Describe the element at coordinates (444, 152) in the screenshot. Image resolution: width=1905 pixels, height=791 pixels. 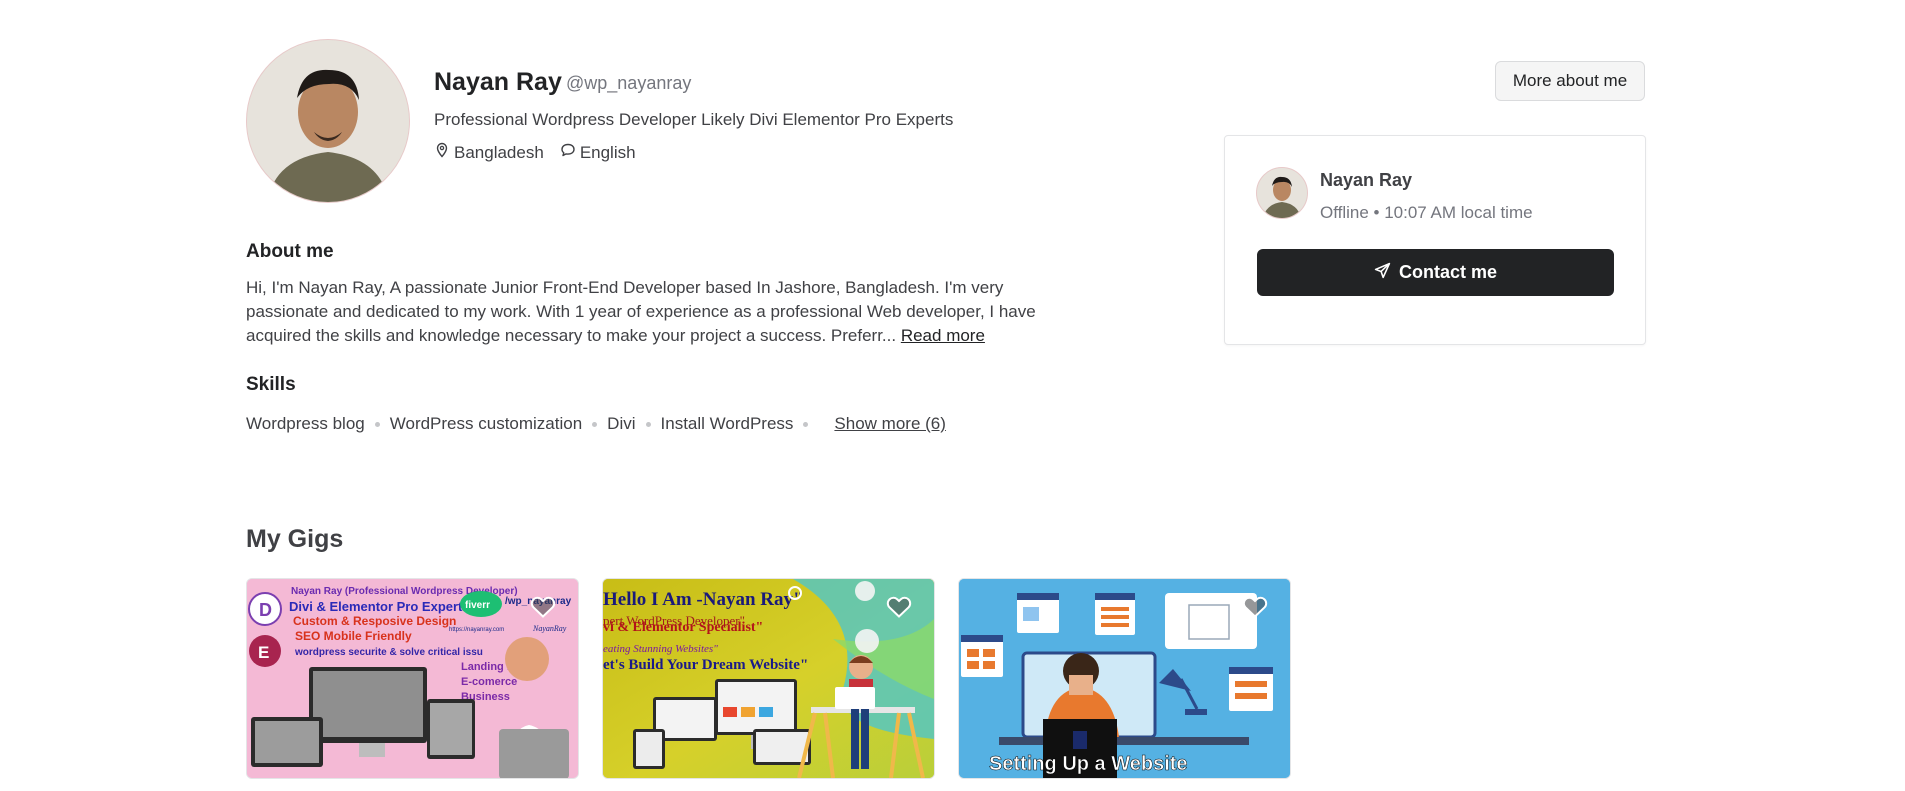
I see `location-pin-icon` at that location.